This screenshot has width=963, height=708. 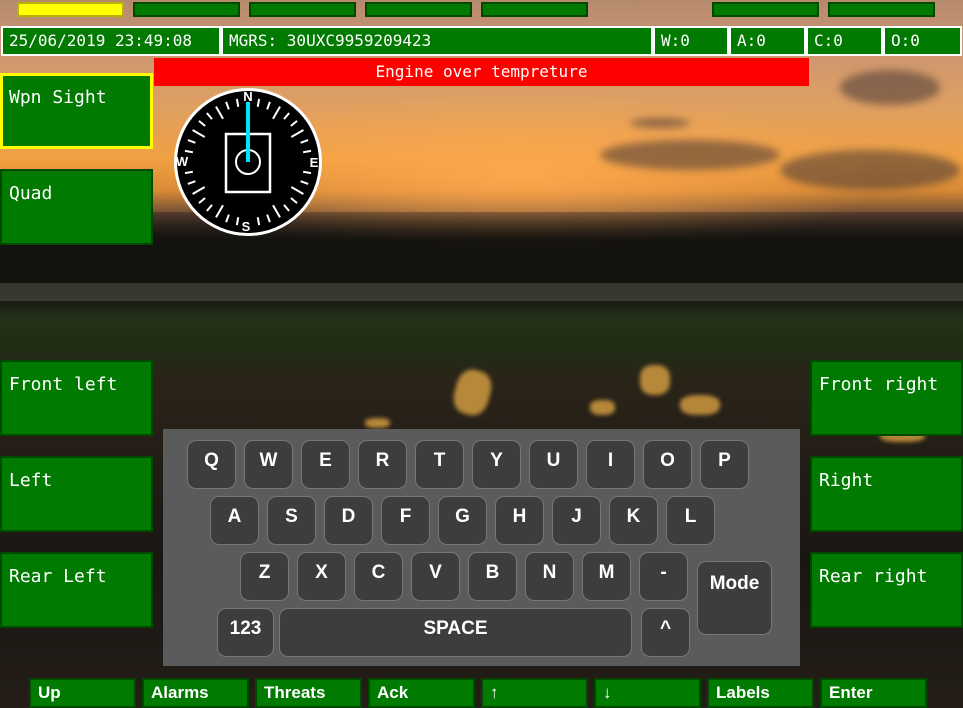 What do you see at coordinates (435, 576) in the screenshot?
I see `key-v: V` at bounding box center [435, 576].